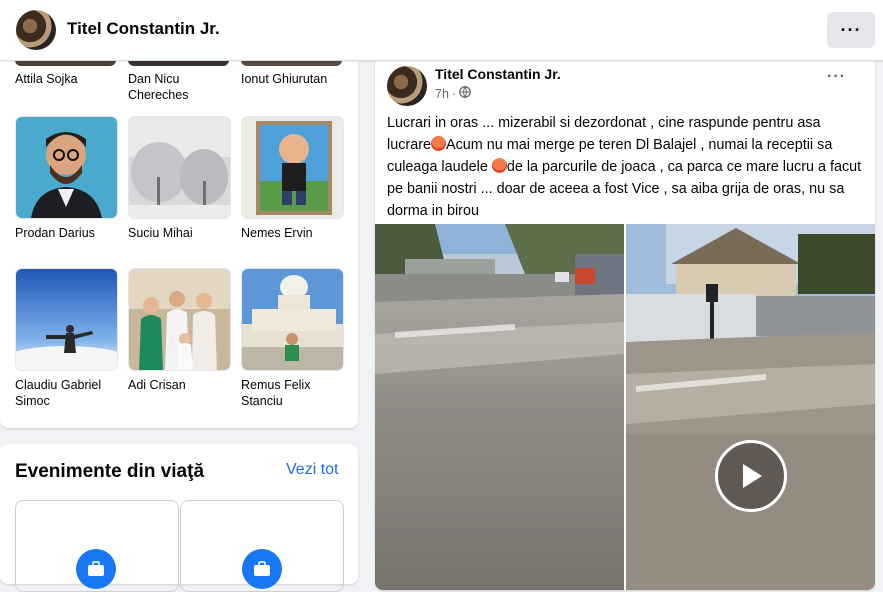 This screenshot has width=883, height=592. What do you see at coordinates (179, 385) in the screenshot?
I see `friend-name: Adi Crisan` at bounding box center [179, 385].